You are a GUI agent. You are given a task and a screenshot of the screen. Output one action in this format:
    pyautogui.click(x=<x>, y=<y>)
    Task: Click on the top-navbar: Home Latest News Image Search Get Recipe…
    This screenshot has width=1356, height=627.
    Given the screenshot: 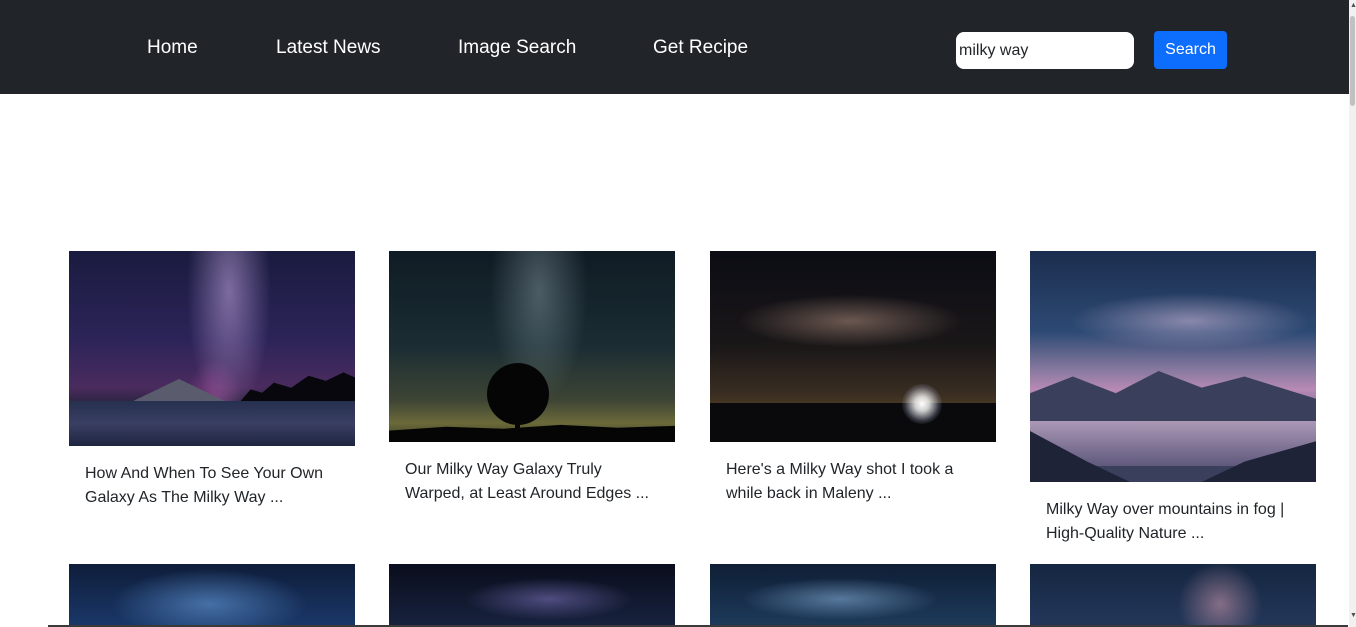 What is the action you would take?
    pyautogui.click(x=674, y=47)
    